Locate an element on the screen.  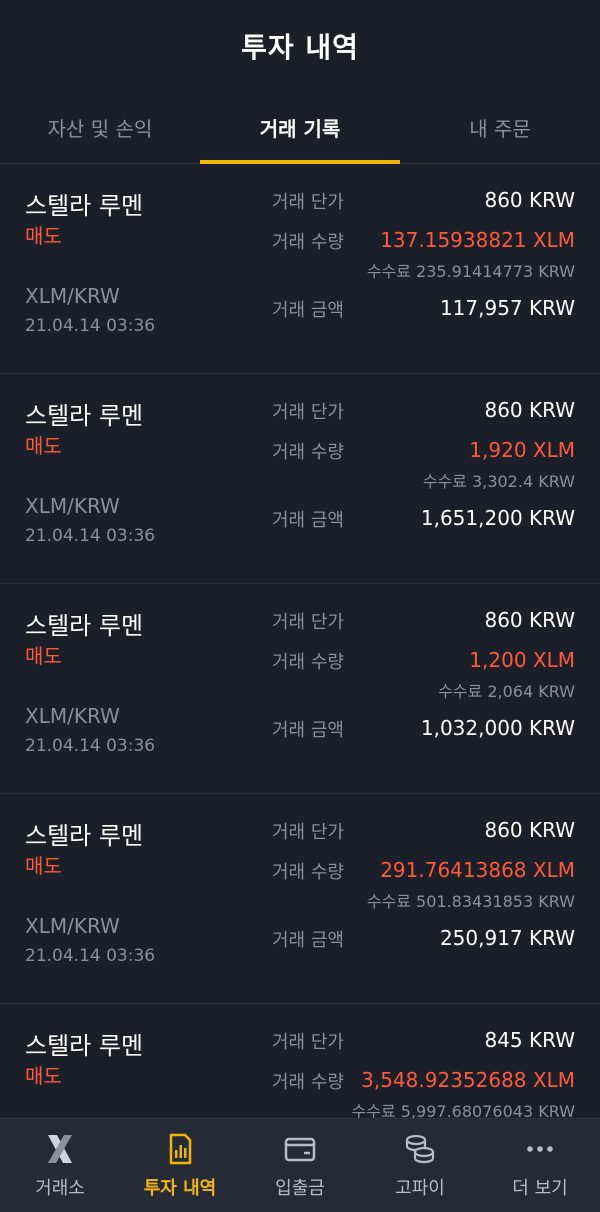
nav-investment-history: 투자 내역 is located at coordinates (180, 1165).